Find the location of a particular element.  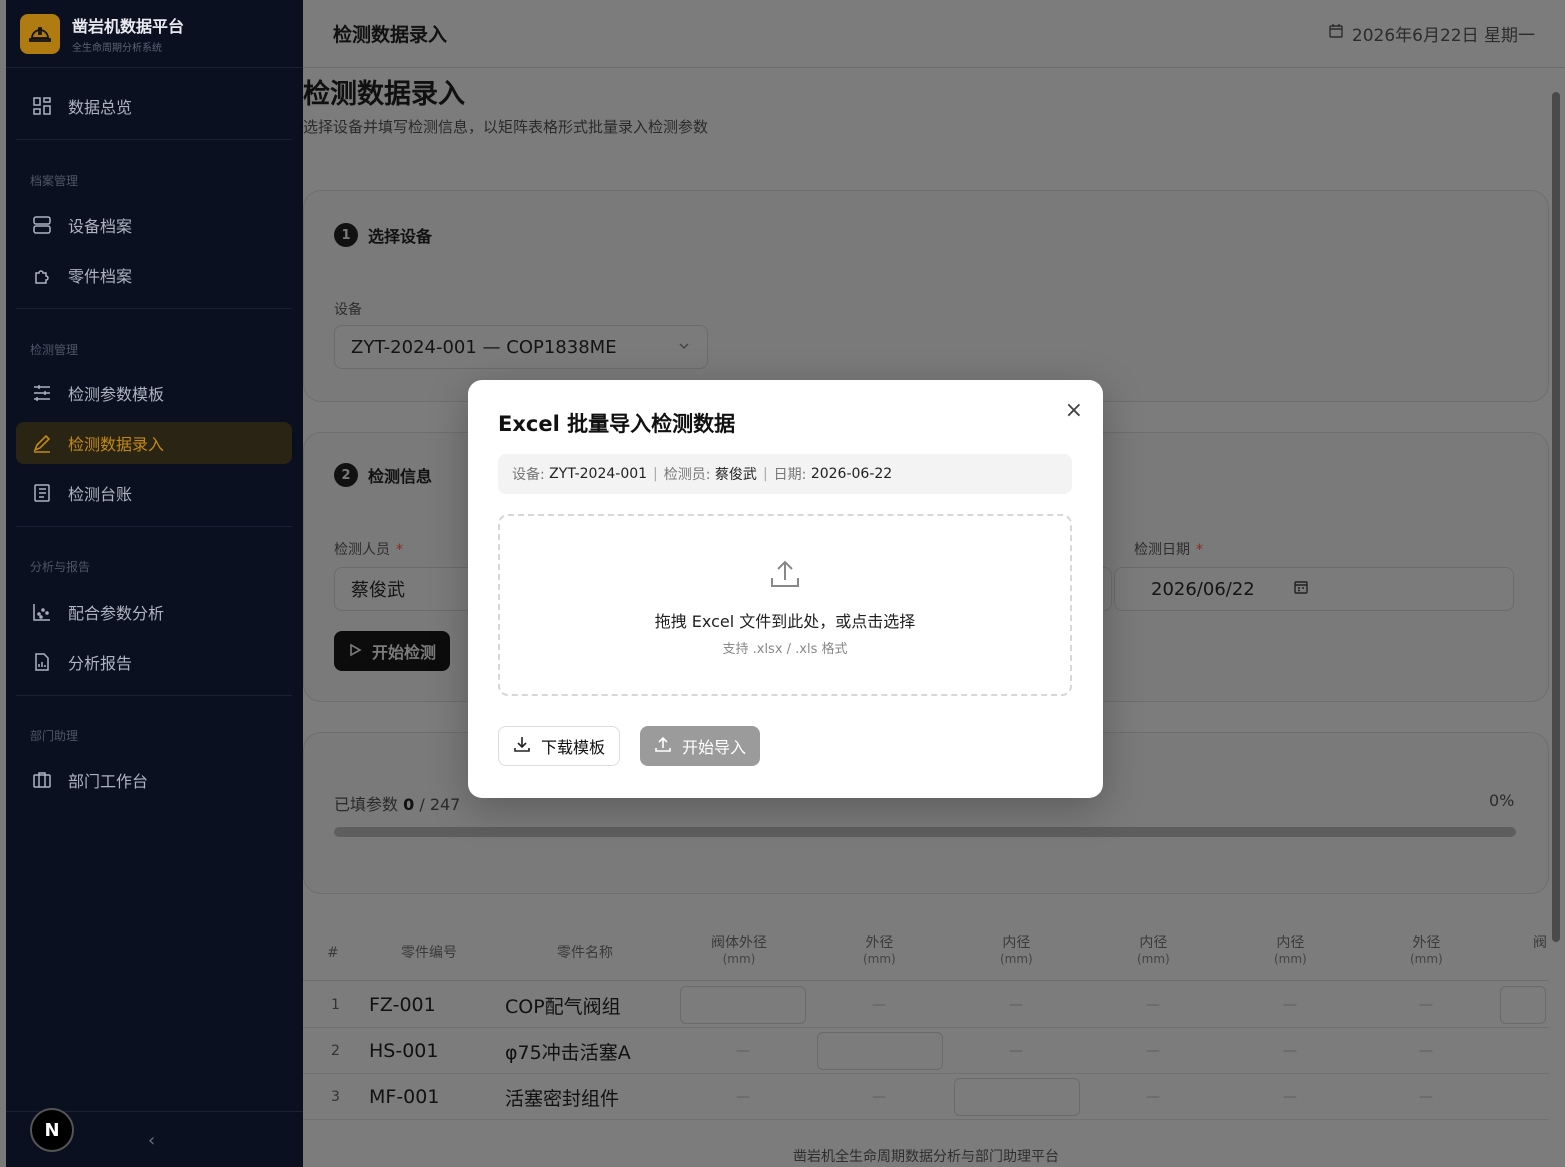

info-date: 2026-06-22 is located at coordinates (851, 474).